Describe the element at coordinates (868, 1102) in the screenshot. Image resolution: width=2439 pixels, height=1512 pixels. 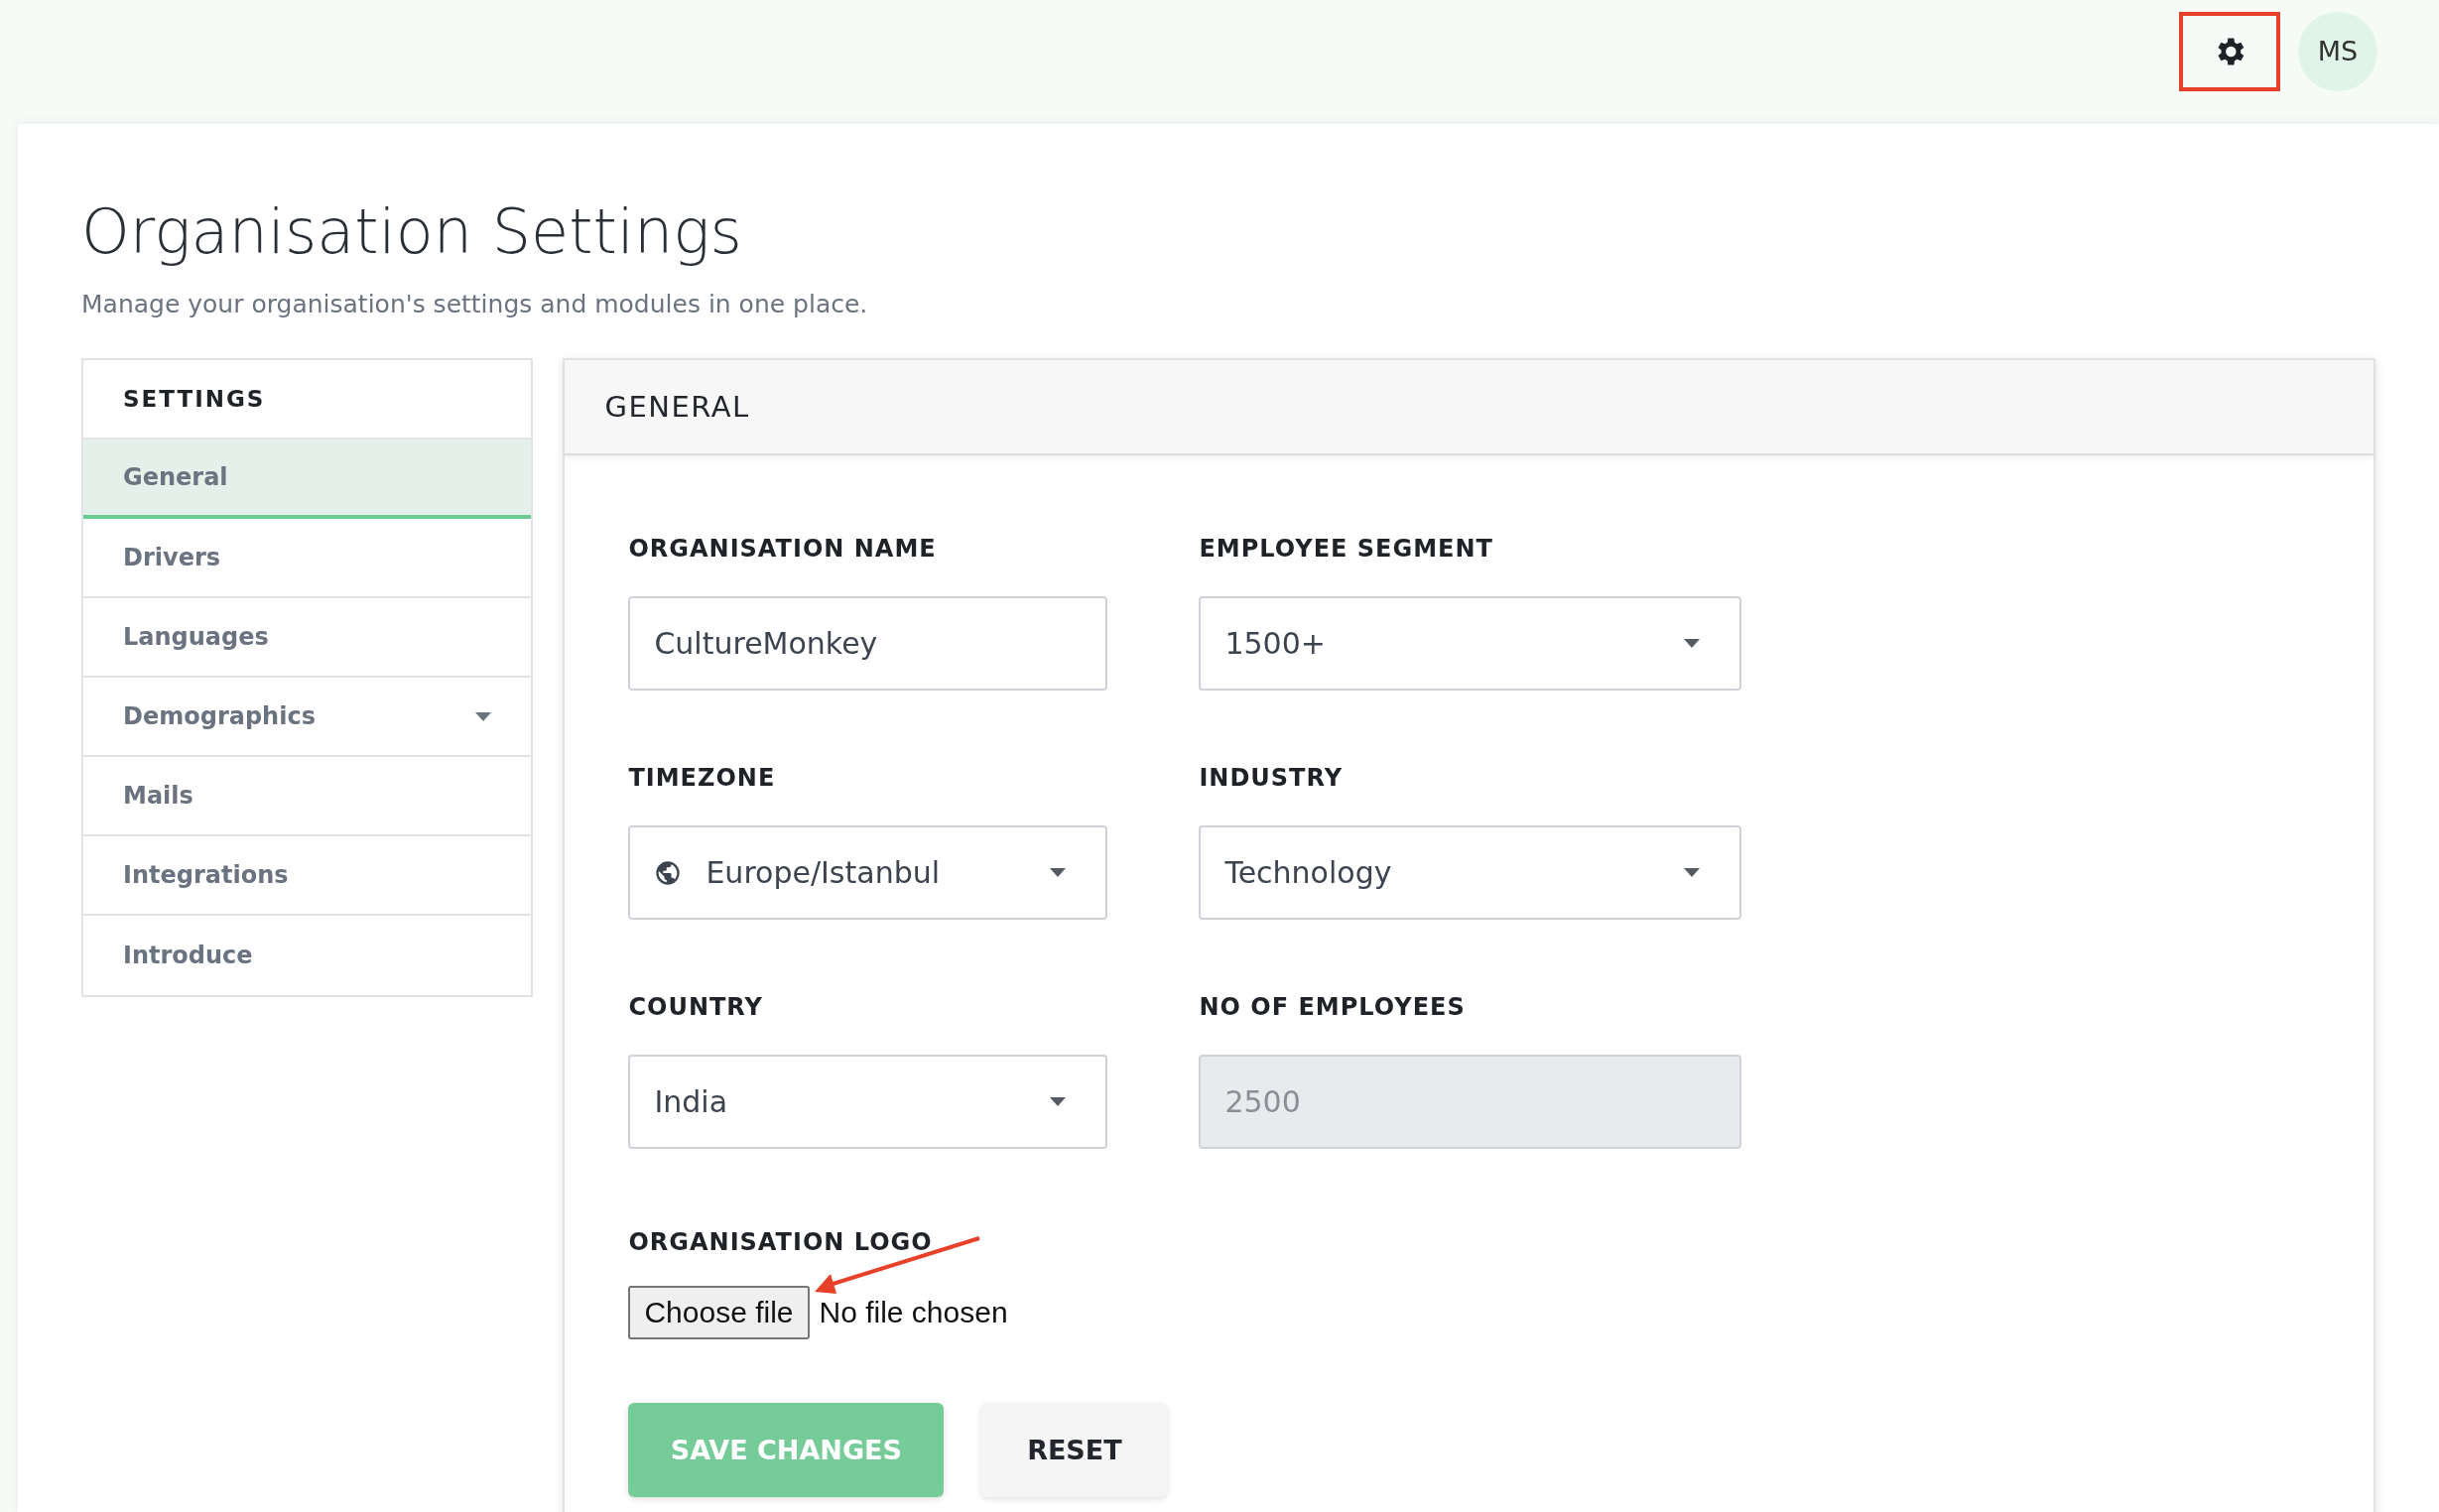
I see `dropdown: India` at that location.